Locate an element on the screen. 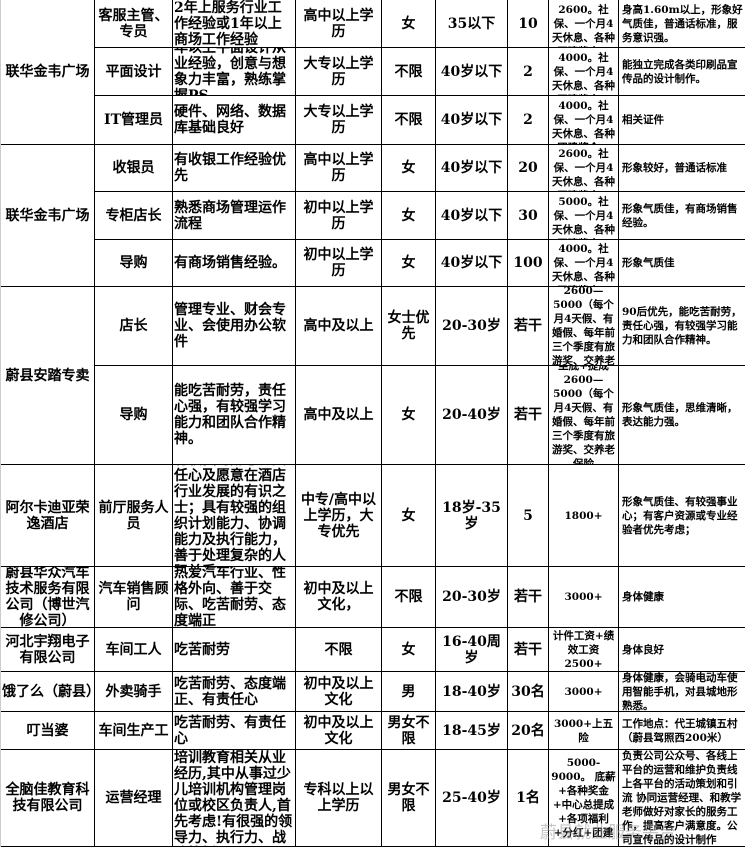 The height and width of the screenshot is (847, 745). company-name: 联华金韦广场 is located at coordinates (47, 72).